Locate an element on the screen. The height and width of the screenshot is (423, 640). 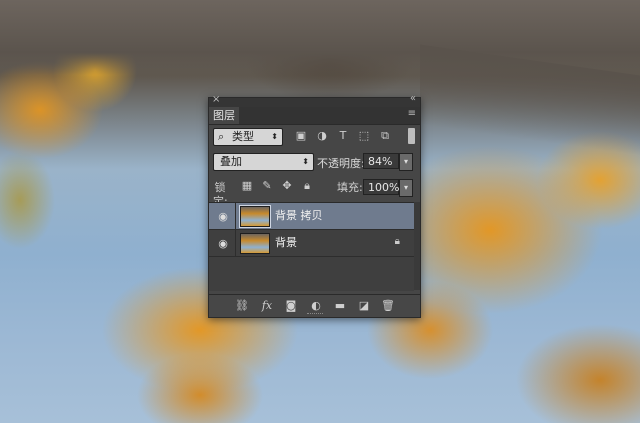
new-group-icon: ▬ is located at coordinates (340, 306).